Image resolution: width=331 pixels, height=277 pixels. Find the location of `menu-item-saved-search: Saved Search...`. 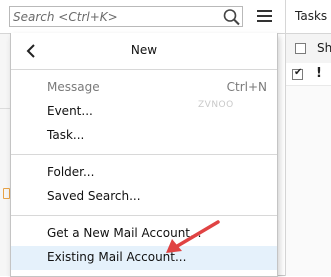

menu-item-saved-search: Saved Search... is located at coordinates (144, 197).